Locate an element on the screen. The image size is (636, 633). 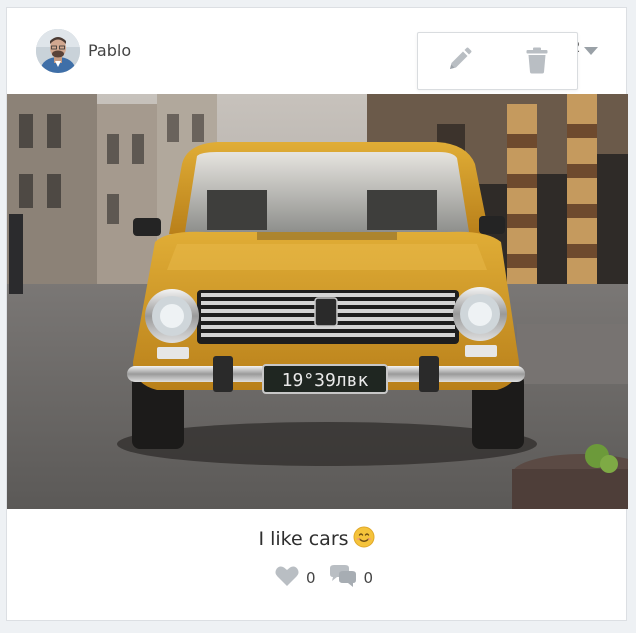
delete-post-button is located at coordinates (537, 60).